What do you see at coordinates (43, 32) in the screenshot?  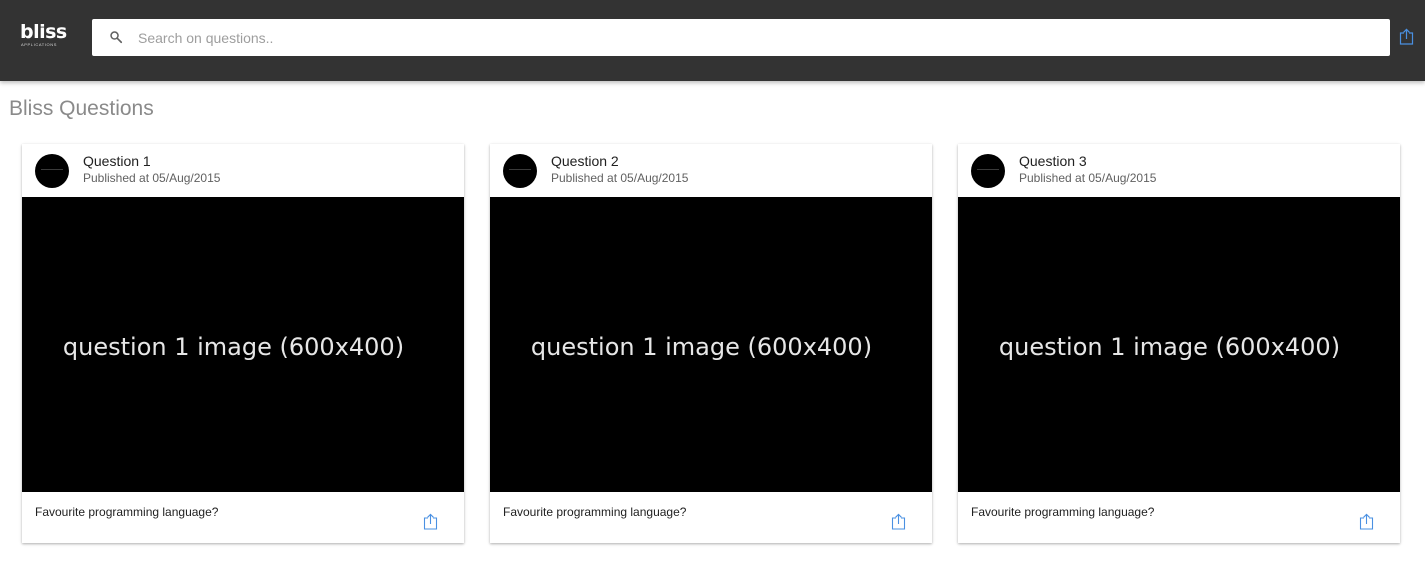 I see `logo-wordmark: bliss` at bounding box center [43, 32].